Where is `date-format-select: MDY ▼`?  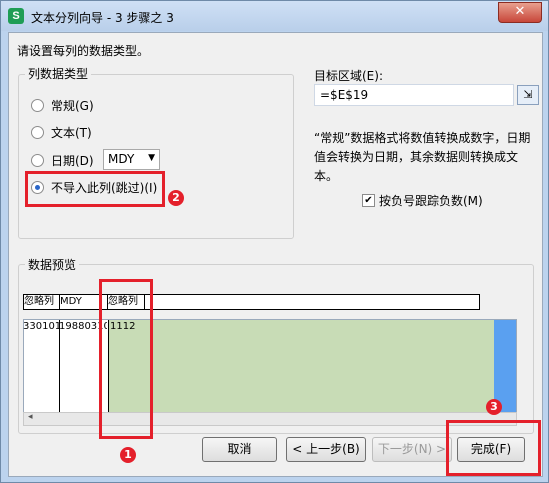 date-format-select: MDY ▼ is located at coordinates (131, 159).